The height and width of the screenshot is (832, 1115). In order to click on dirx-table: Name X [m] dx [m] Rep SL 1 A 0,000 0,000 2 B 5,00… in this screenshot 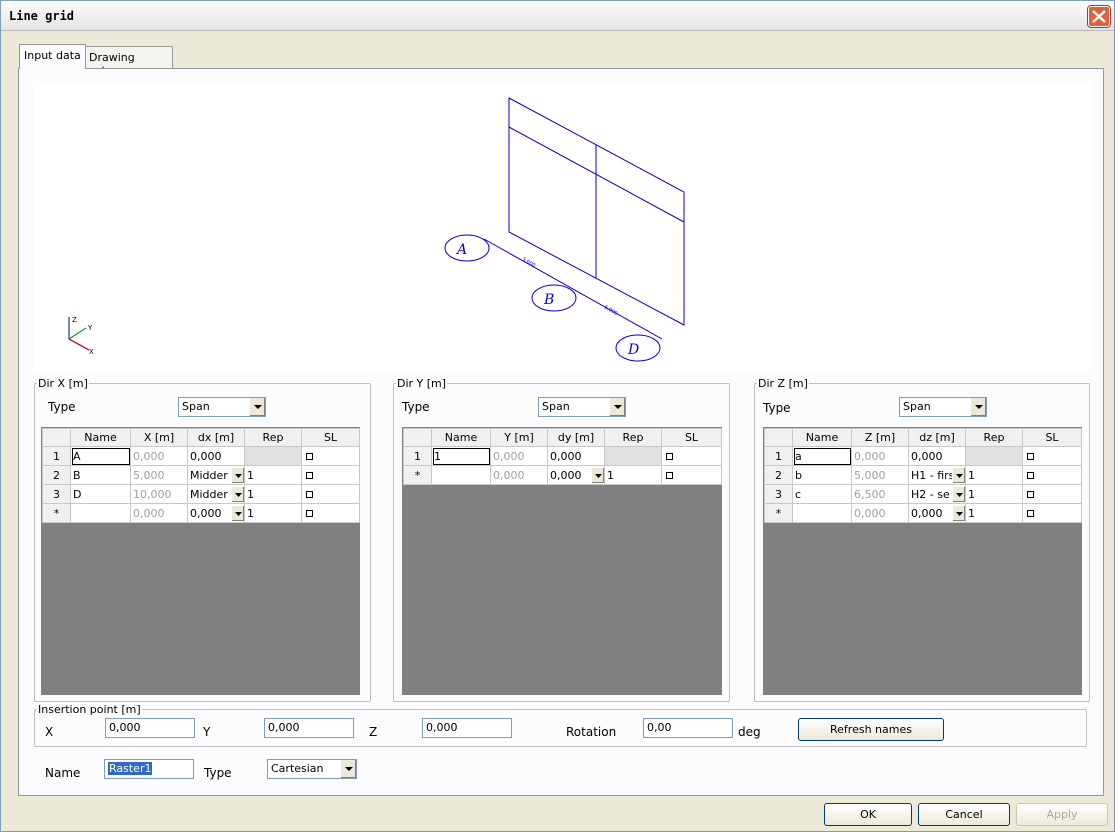, I will do `click(200, 561)`.